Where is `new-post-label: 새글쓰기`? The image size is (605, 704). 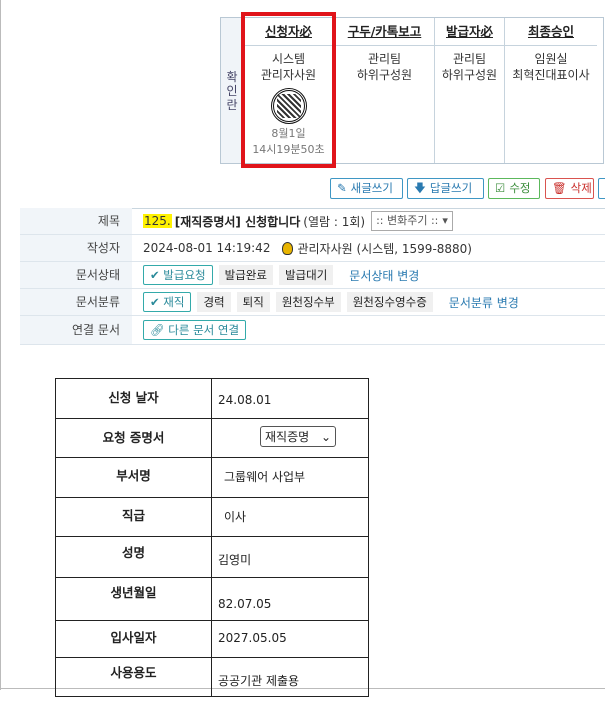 new-post-label: 새글쓰기 is located at coordinates (371, 188).